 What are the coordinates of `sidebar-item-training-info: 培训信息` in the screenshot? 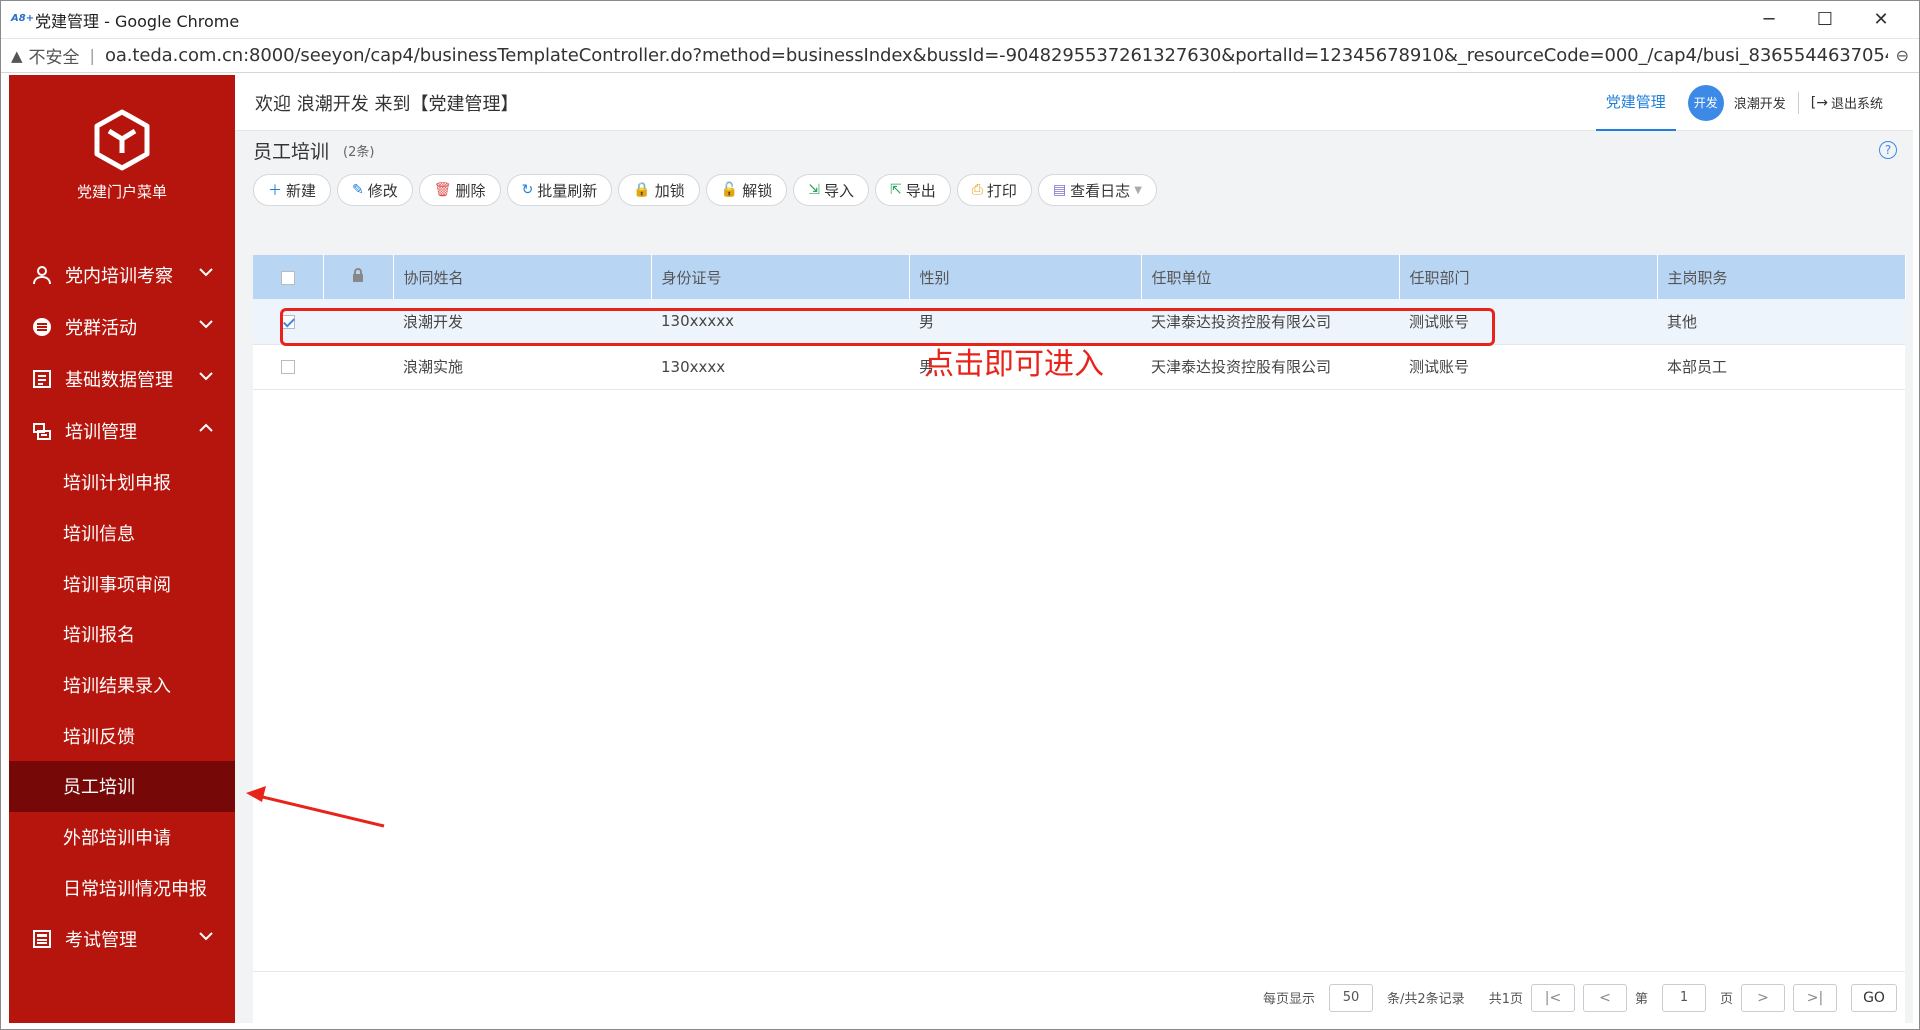 It's located at (122, 533).